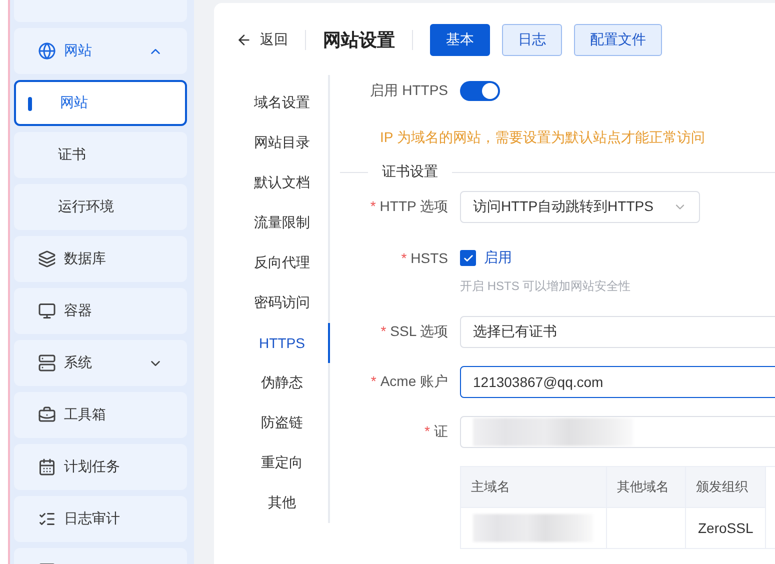 Image resolution: width=775 pixels, height=564 pixels. I want to click on server-icon, so click(47, 363).